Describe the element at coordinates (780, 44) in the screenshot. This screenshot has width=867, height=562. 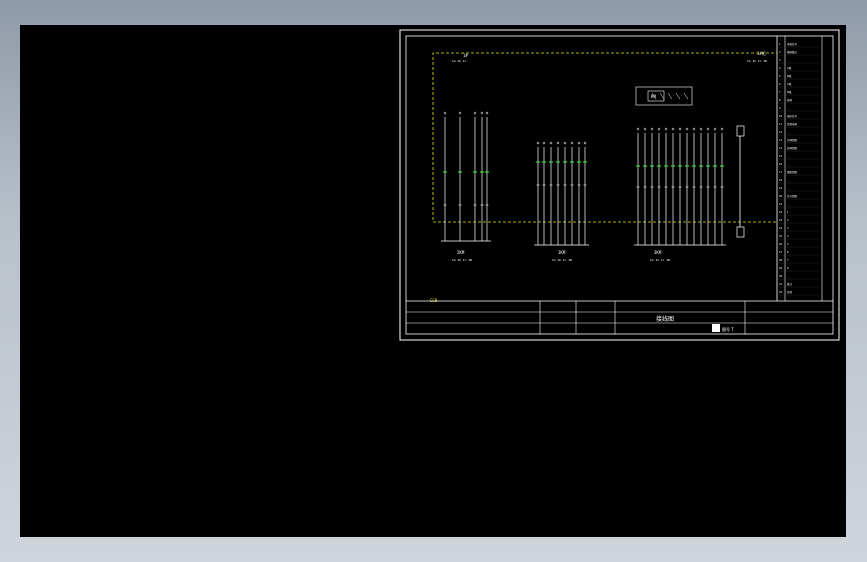
I see `legend-row-number: 1` at that location.